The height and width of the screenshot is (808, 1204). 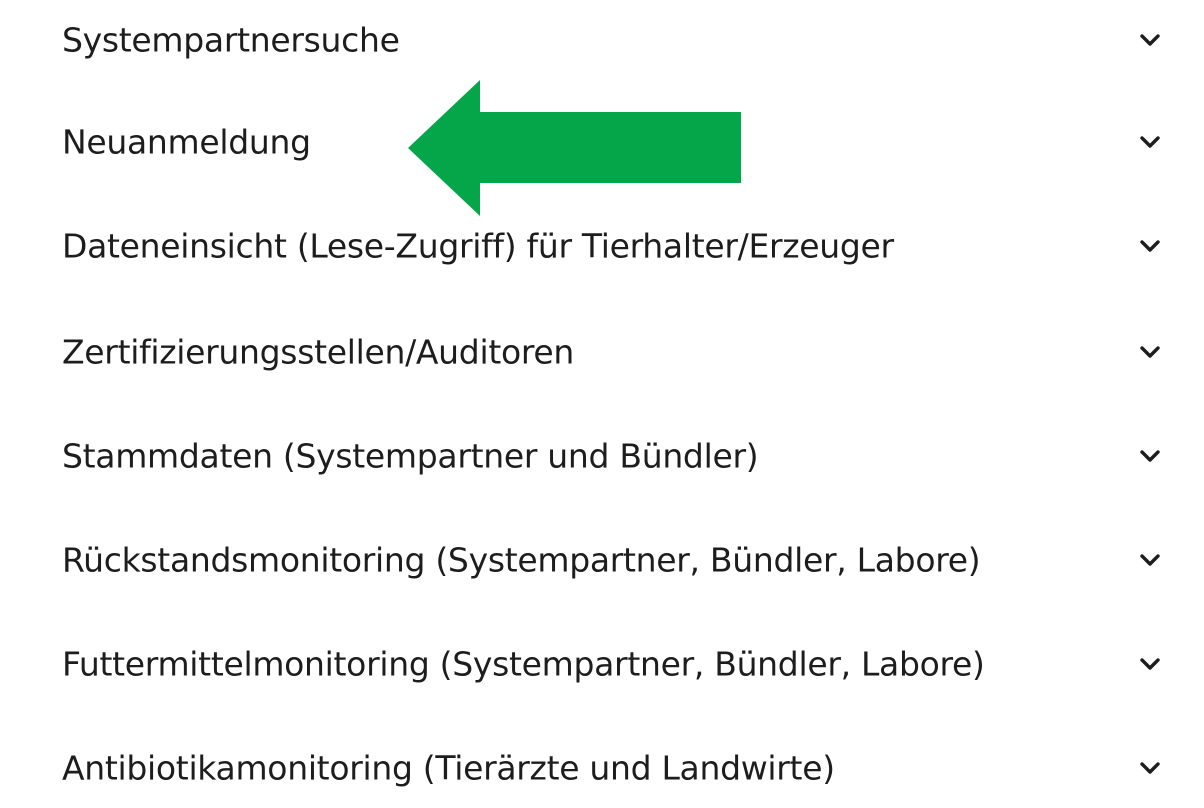 What do you see at coordinates (574, 148) in the screenshot?
I see `arrow-left-icon` at bounding box center [574, 148].